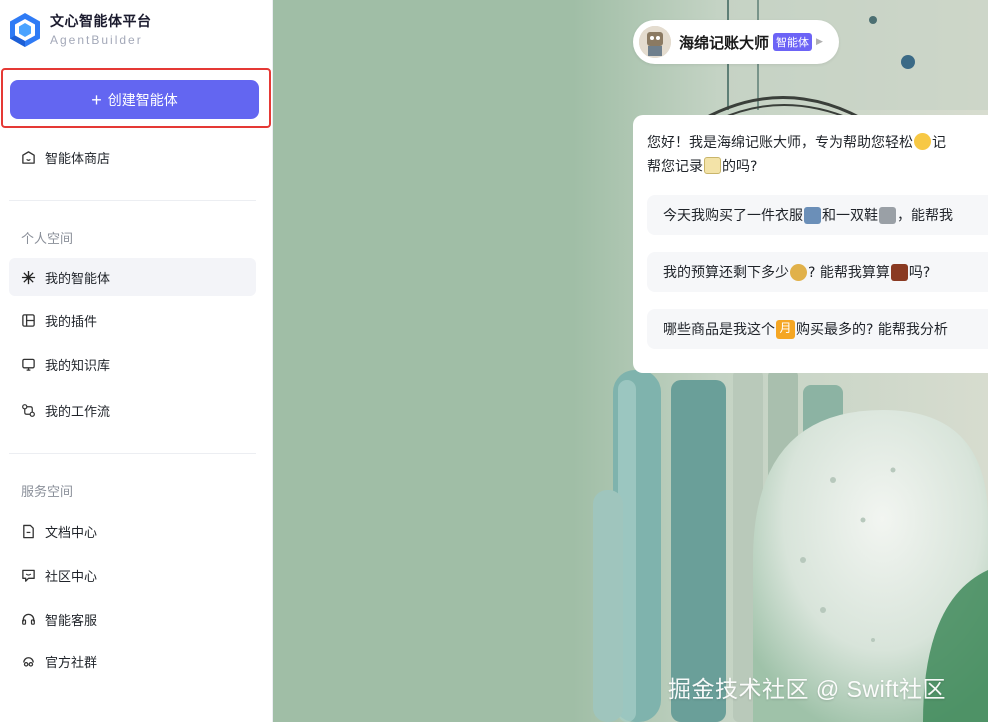  I want to click on greeting-text: 帮您记录, so click(675, 167).